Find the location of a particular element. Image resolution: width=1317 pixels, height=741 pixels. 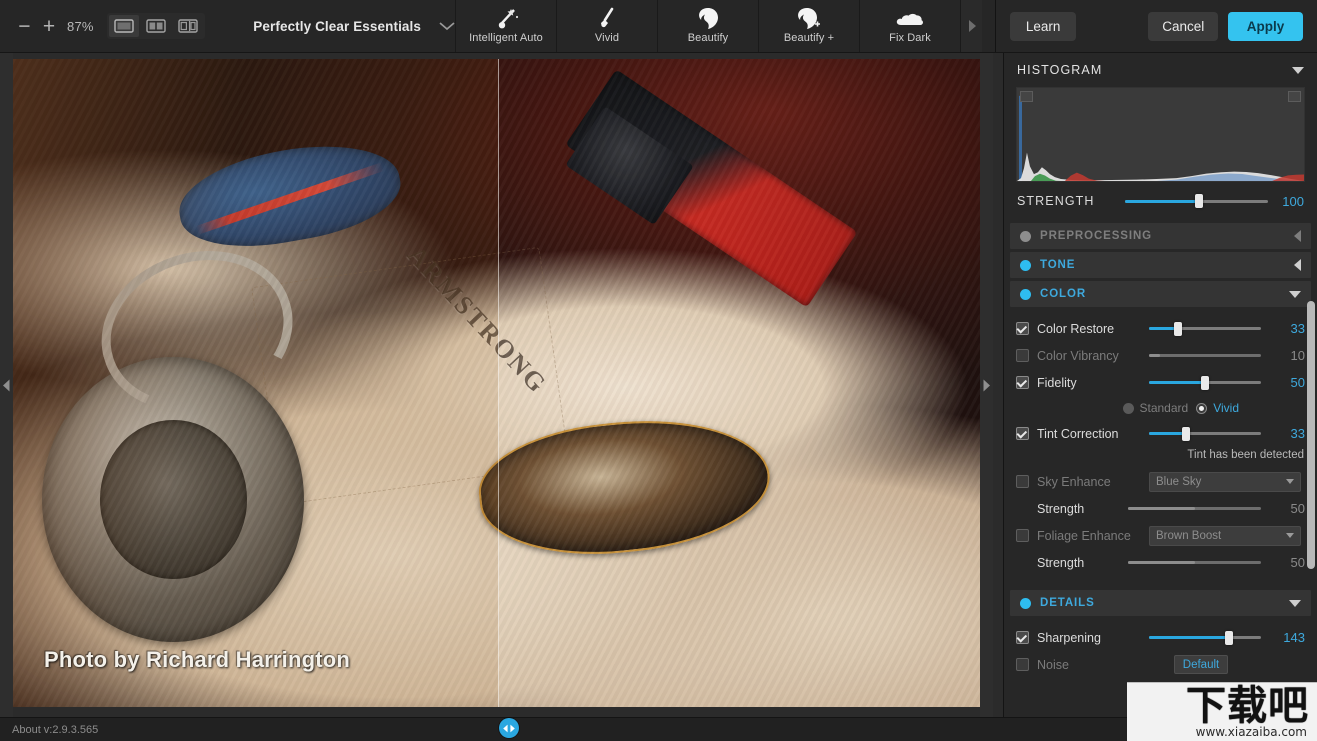

dropdown-value: Brown Boost is located at coordinates (1189, 535).